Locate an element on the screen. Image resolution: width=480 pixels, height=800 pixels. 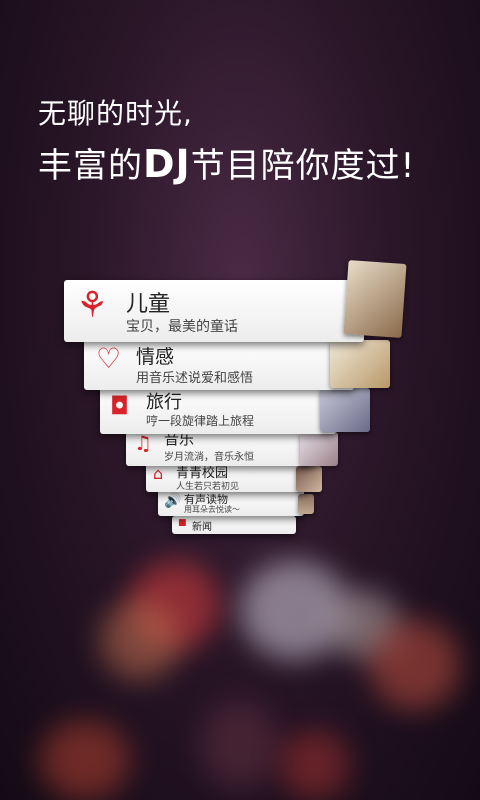
category-card-travel: ◘ 旅行 哼一段旋律踏上旅程 is located at coordinates (218, 410).